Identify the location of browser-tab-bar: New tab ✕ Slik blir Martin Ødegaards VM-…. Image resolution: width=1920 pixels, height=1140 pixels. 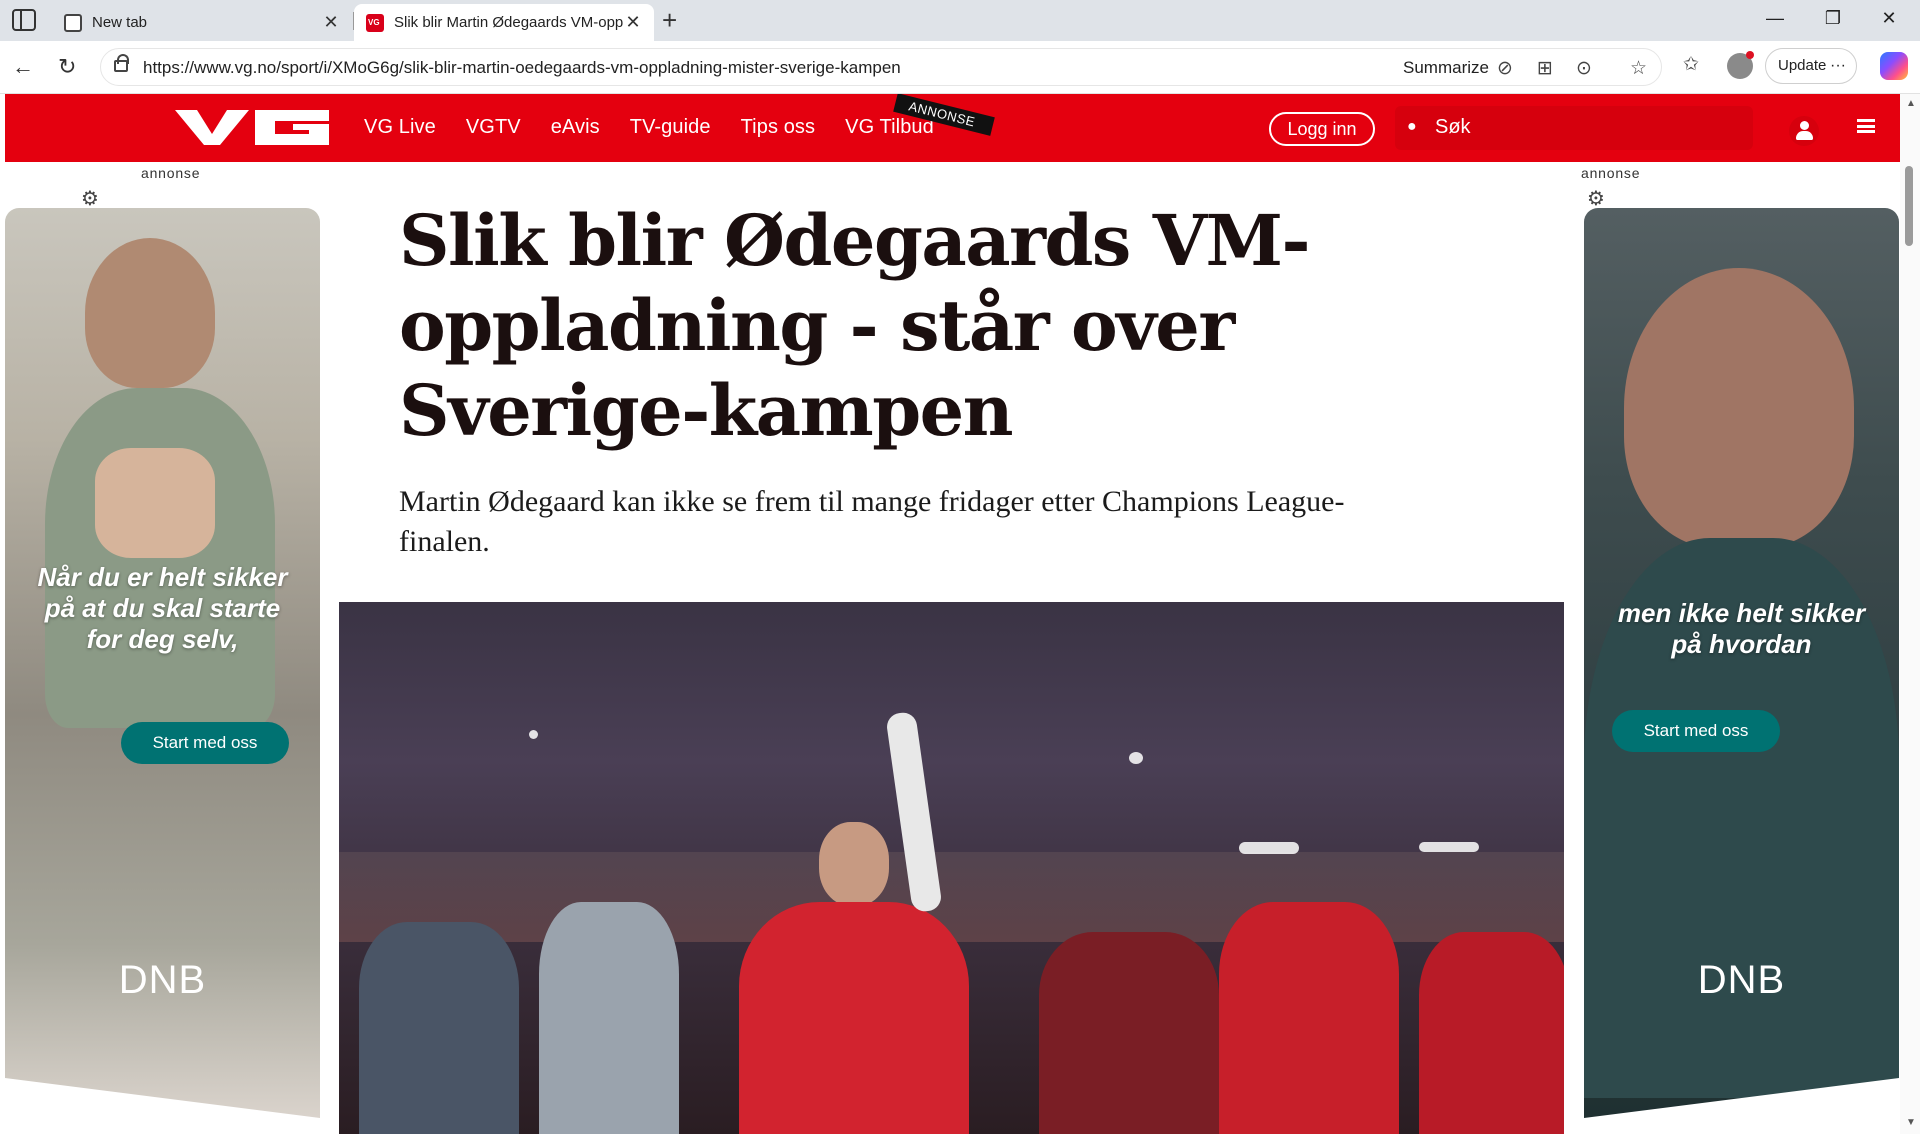
(960, 20).